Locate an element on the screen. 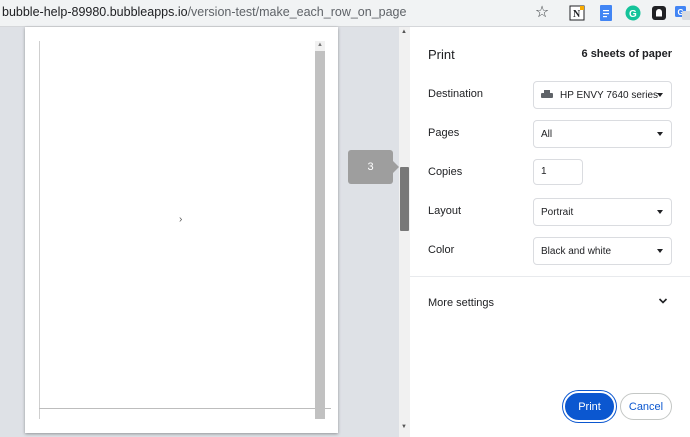 The width and height of the screenshot is (690, 437). layout-select: Portrait is located at coordinates (602, 212).